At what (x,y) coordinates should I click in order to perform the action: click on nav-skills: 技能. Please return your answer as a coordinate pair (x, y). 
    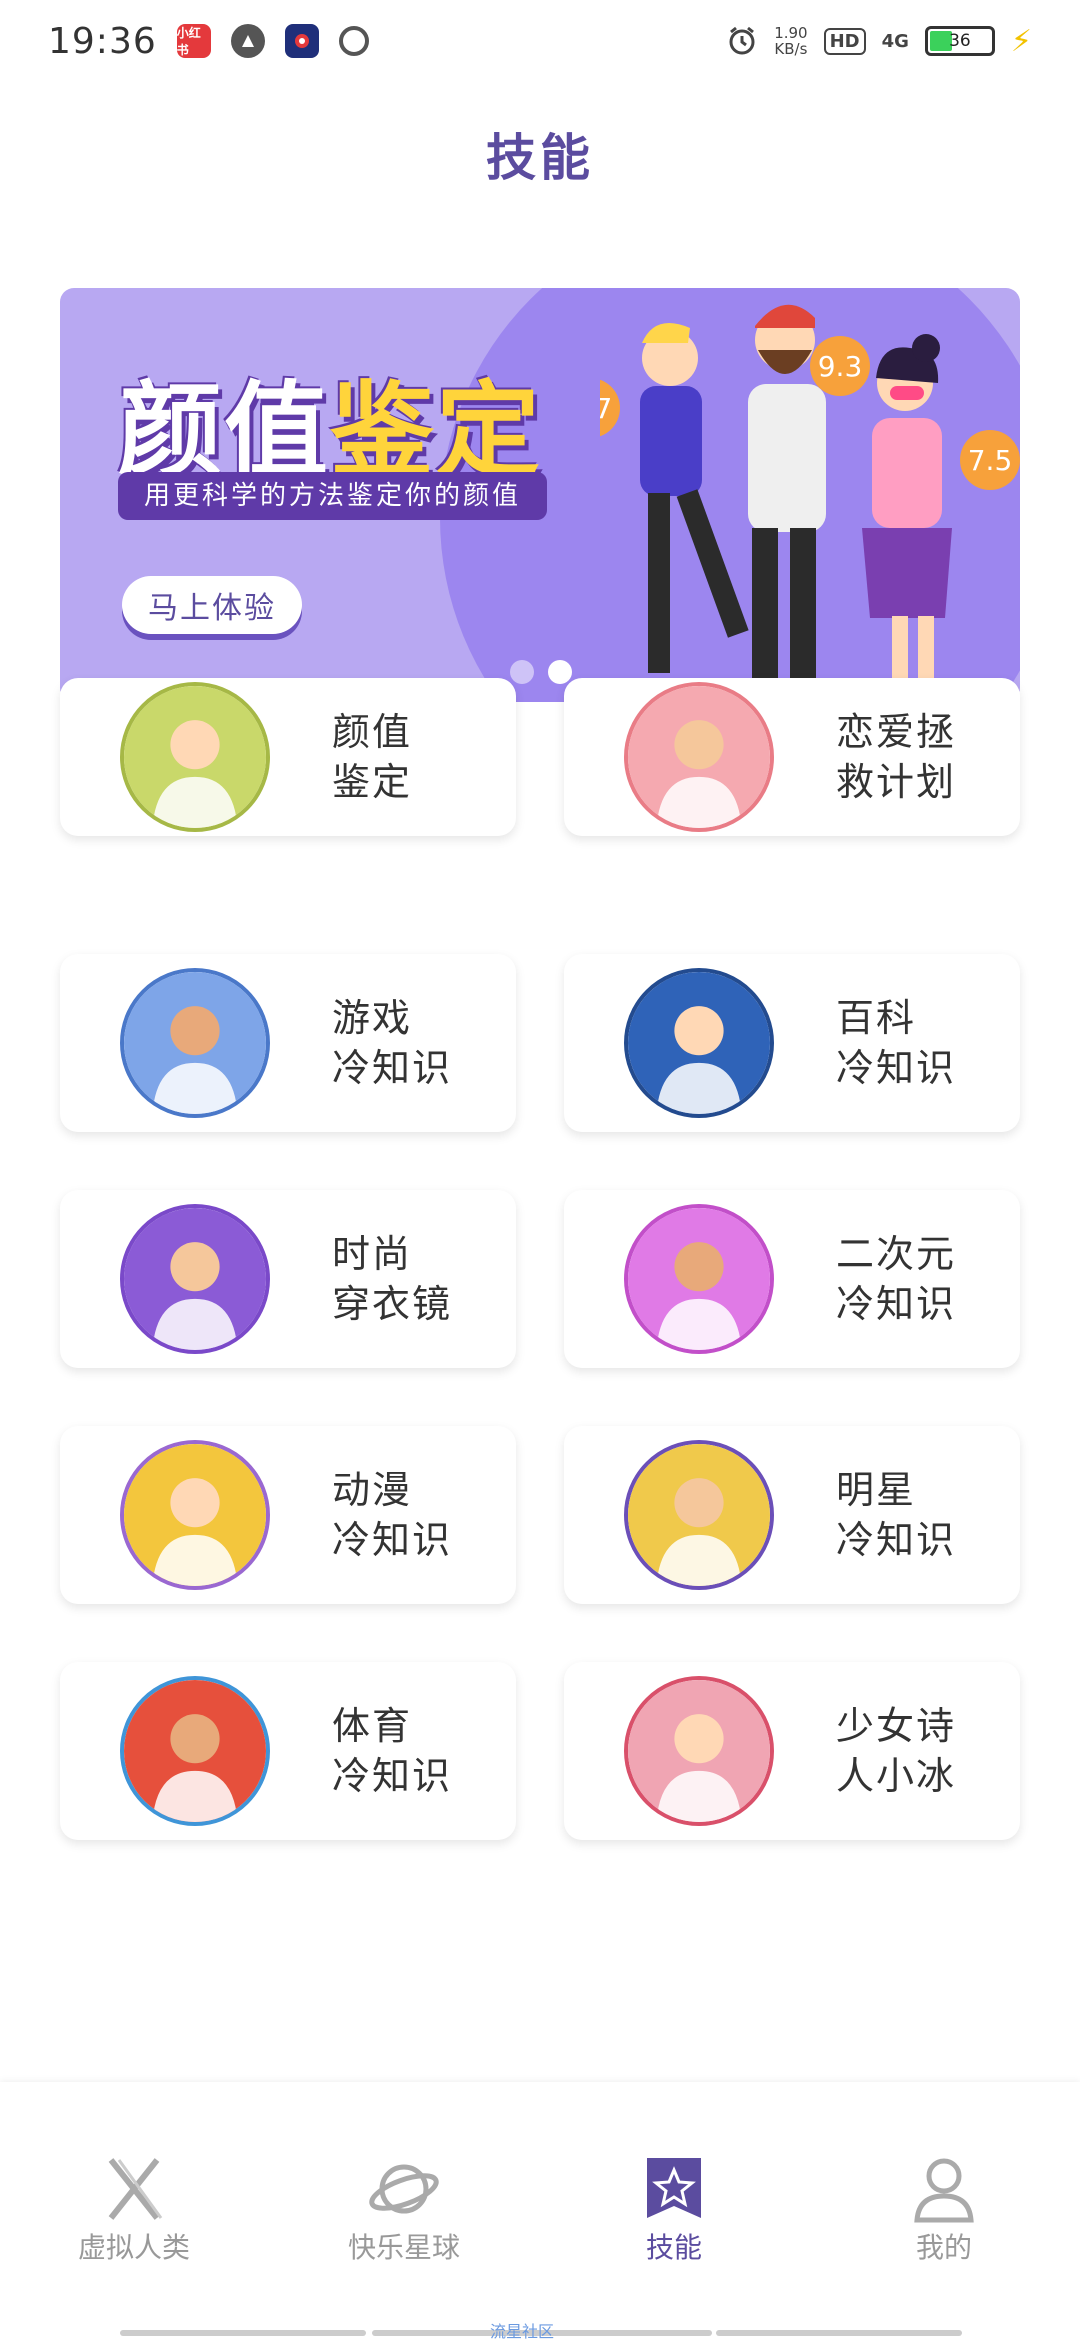
    Looking at the image, I should click on (674, 2210).